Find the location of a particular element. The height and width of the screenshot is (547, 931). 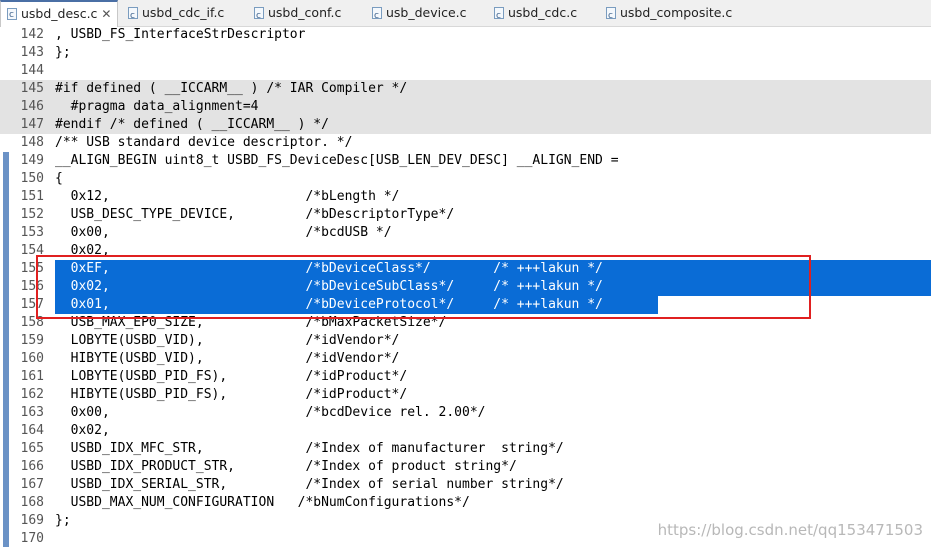

tab-label: usbd_conf.c is located at coordinates (305, 12).